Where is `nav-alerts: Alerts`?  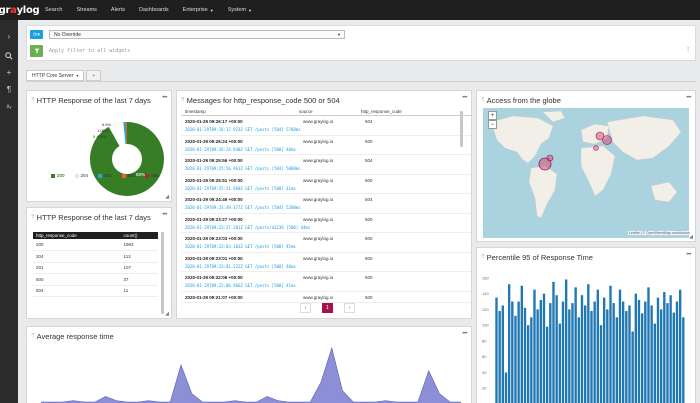
nav-alerts: Alerts is located at coordinates (118, 10).